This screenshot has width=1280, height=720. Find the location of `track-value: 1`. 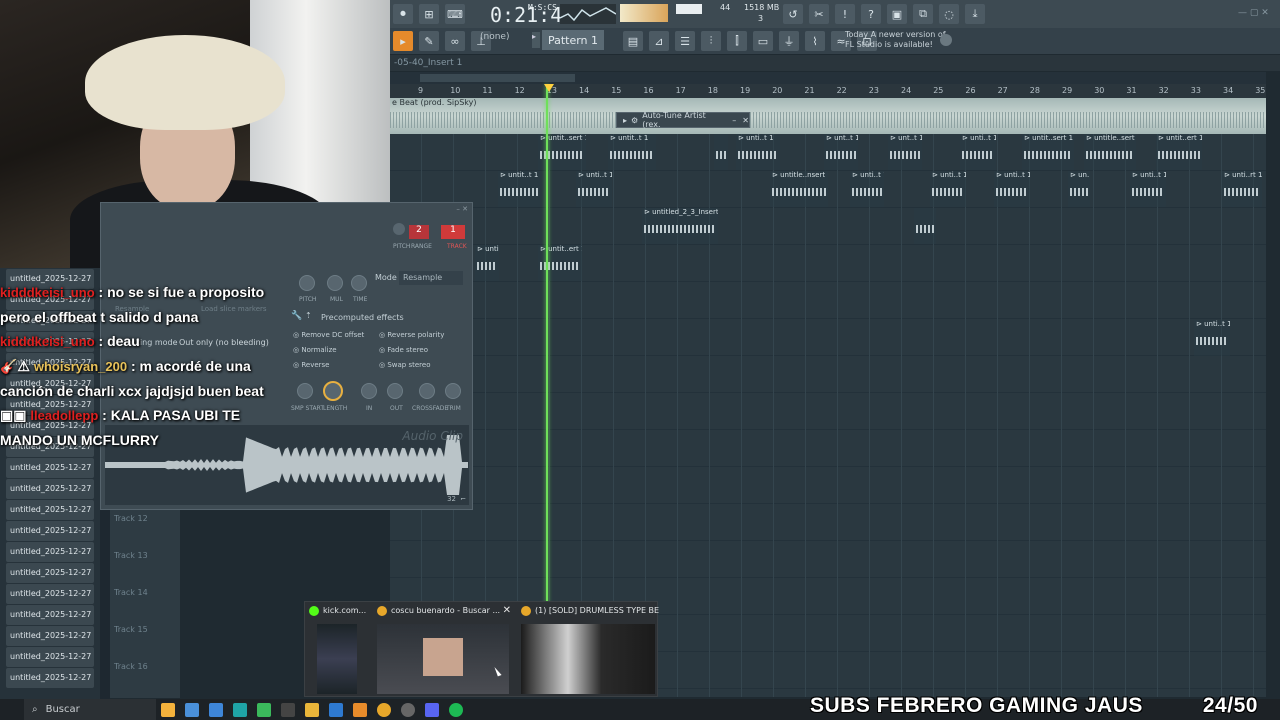

track-value: 1 is located at coordinates (453, 232).